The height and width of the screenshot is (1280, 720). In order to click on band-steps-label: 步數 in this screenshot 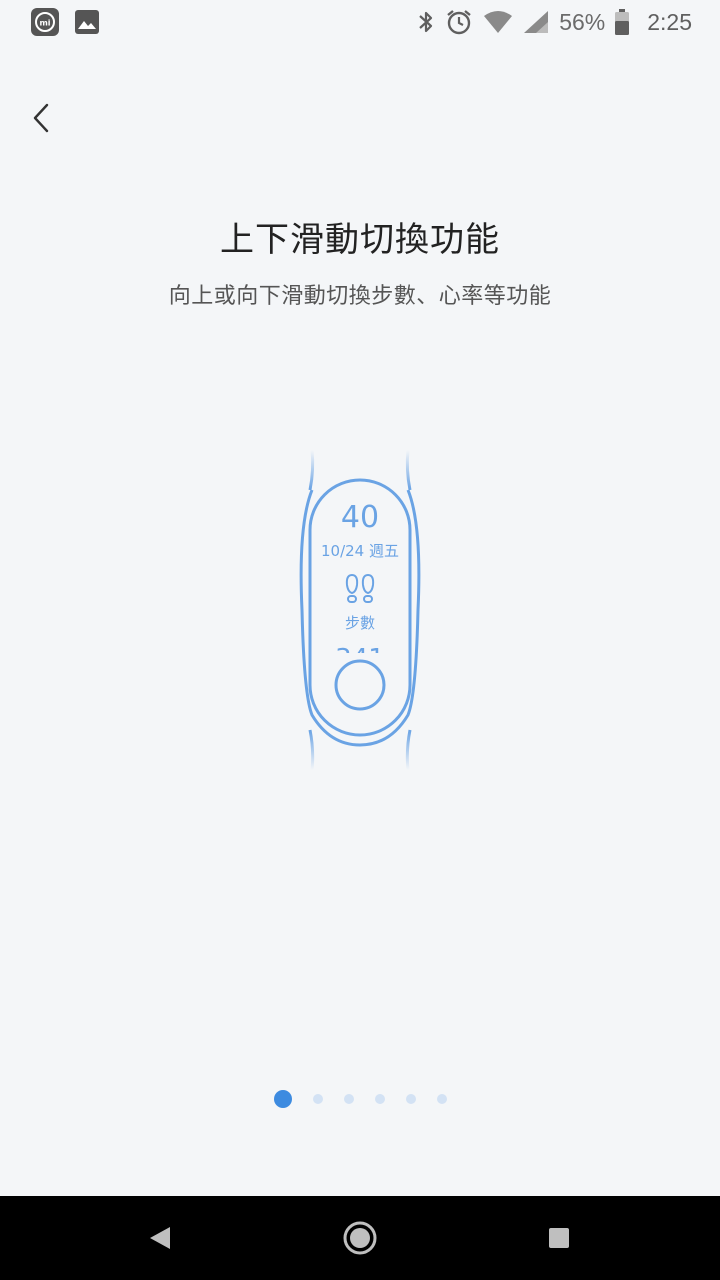, I will do `click(359, 623)`.